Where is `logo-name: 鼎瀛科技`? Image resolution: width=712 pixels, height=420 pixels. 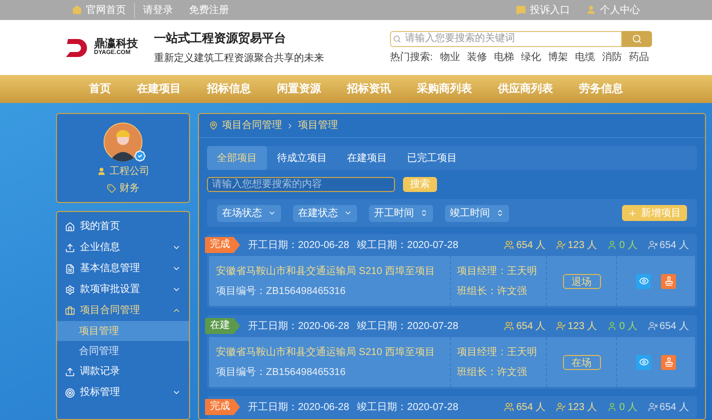
logo-name: 鼎瀛科技 is located at coordinates (116, 44).